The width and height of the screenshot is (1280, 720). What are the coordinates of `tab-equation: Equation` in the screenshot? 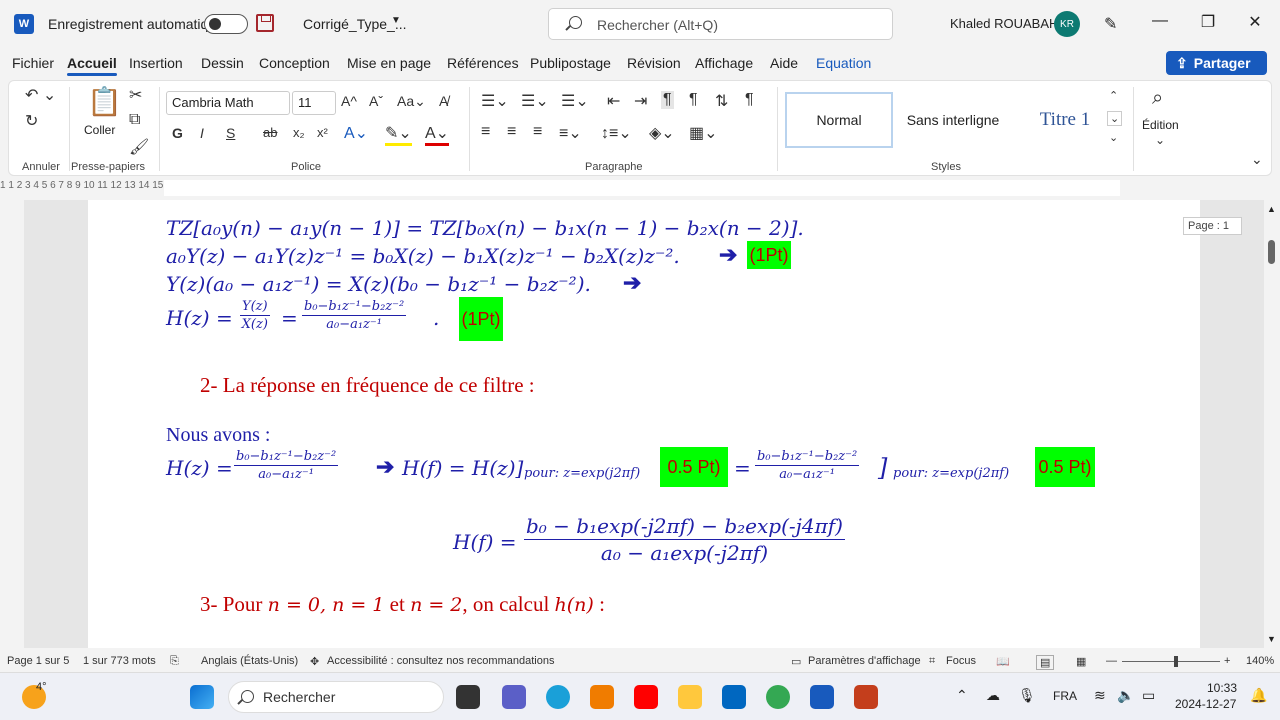 It's located at (843, 63).